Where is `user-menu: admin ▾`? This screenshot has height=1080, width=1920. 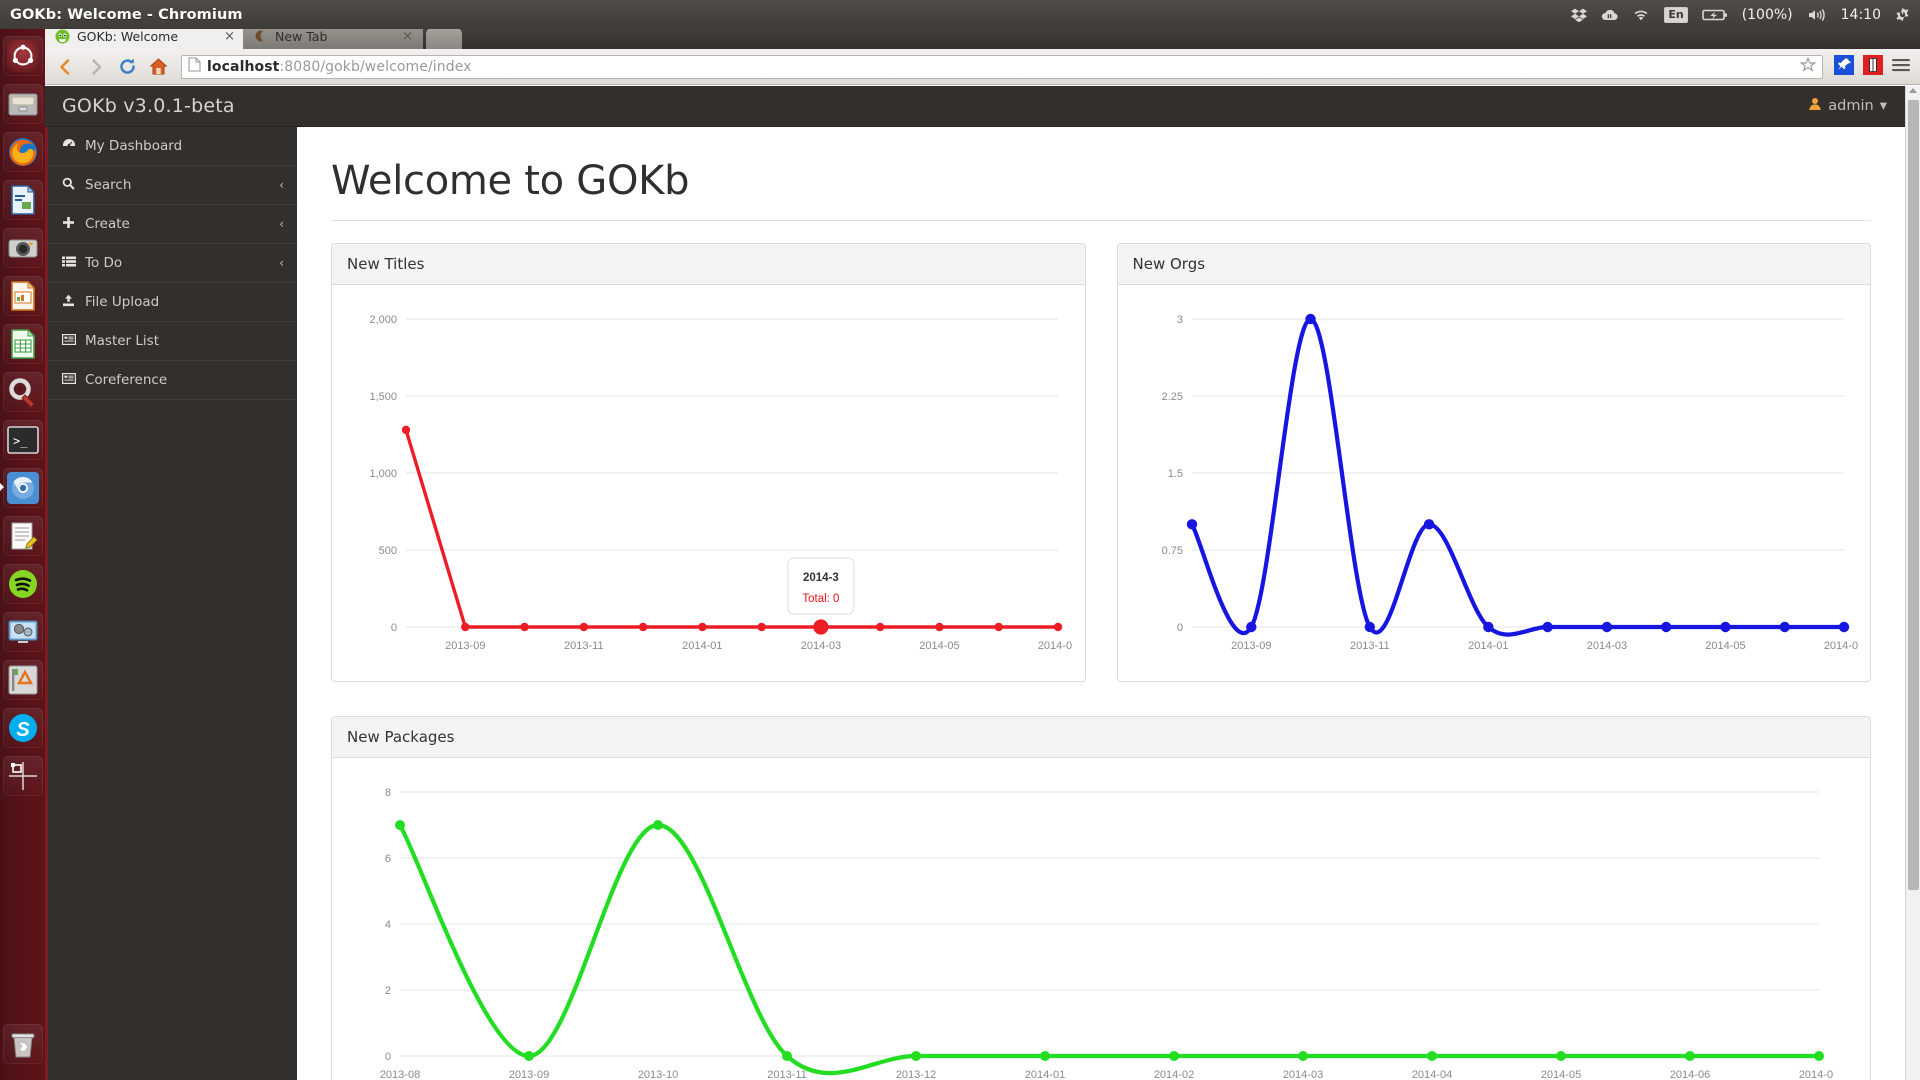 user-menu: admin ▾ is located at coordinates (1856, 106).